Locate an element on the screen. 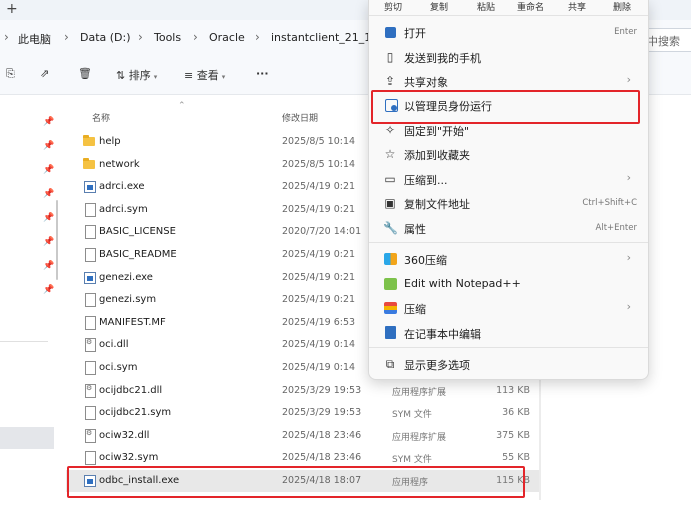 The image size is (691, 508). menu-item-add-to-favorites: ☆ 添加到收藏夹 is located at coordinates (508, 154).